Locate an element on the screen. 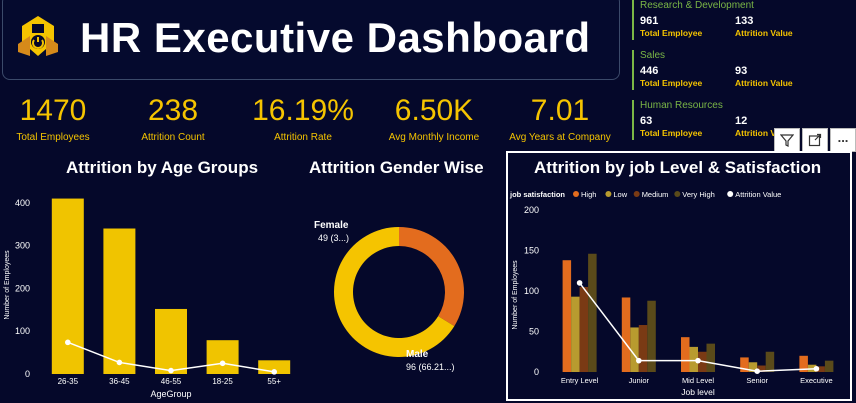 This screenshot has height=403, width=856. y-tick-label: 50 is located at coordinates (534, 332).